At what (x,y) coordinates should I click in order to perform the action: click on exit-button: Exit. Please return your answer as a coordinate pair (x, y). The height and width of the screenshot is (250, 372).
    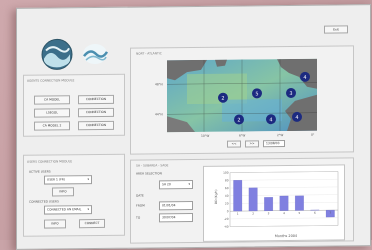
    Looking at the image, I should click on (336, 29).